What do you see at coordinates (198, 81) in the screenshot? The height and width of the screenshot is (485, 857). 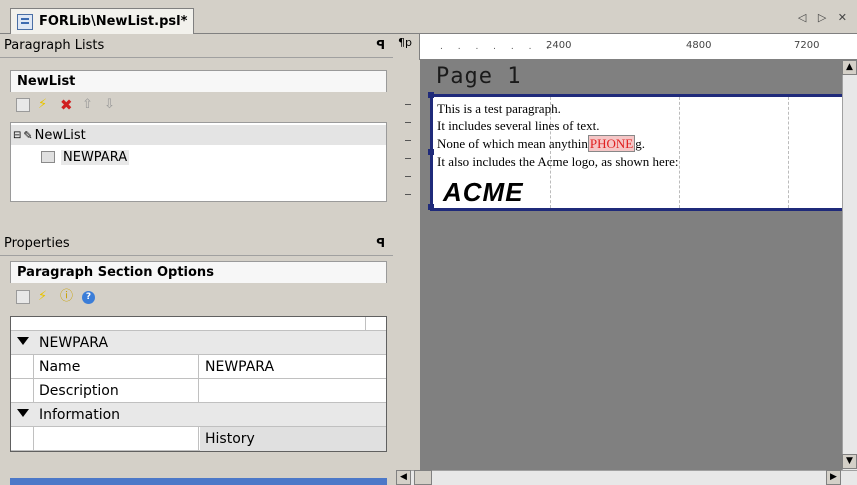 I see `paragraph-list-name: NewList` at bounding box center [198, 81].